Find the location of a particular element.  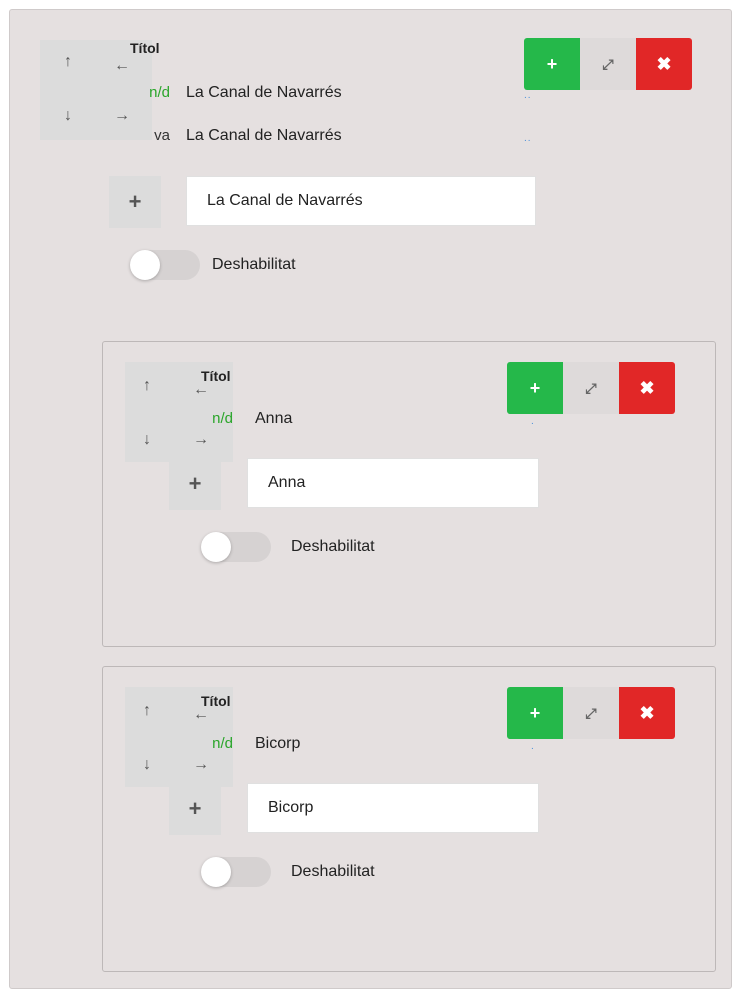

title-input: La Canal de Navarrés is located at coordinates (361, 201).